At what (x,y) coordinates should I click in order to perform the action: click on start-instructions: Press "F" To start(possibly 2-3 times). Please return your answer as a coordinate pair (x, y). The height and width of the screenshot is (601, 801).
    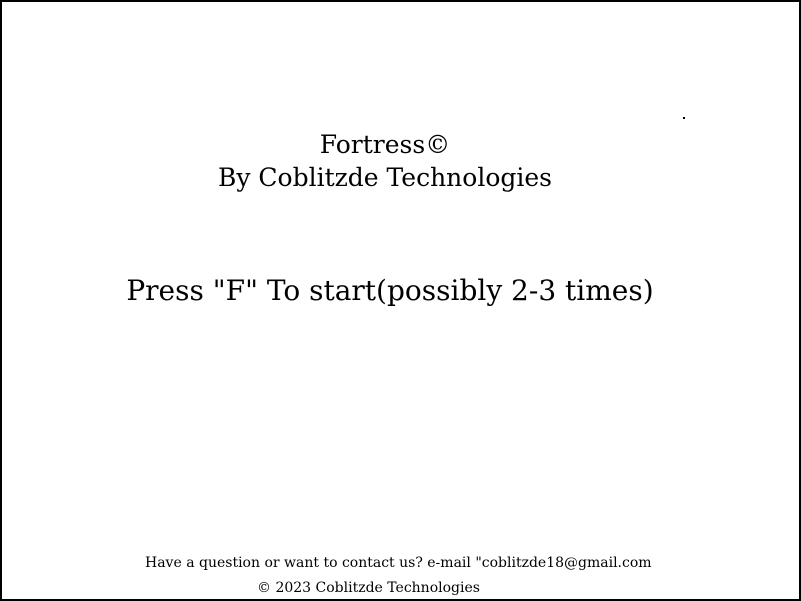
    Looking at the image, I should click on (390, 290).